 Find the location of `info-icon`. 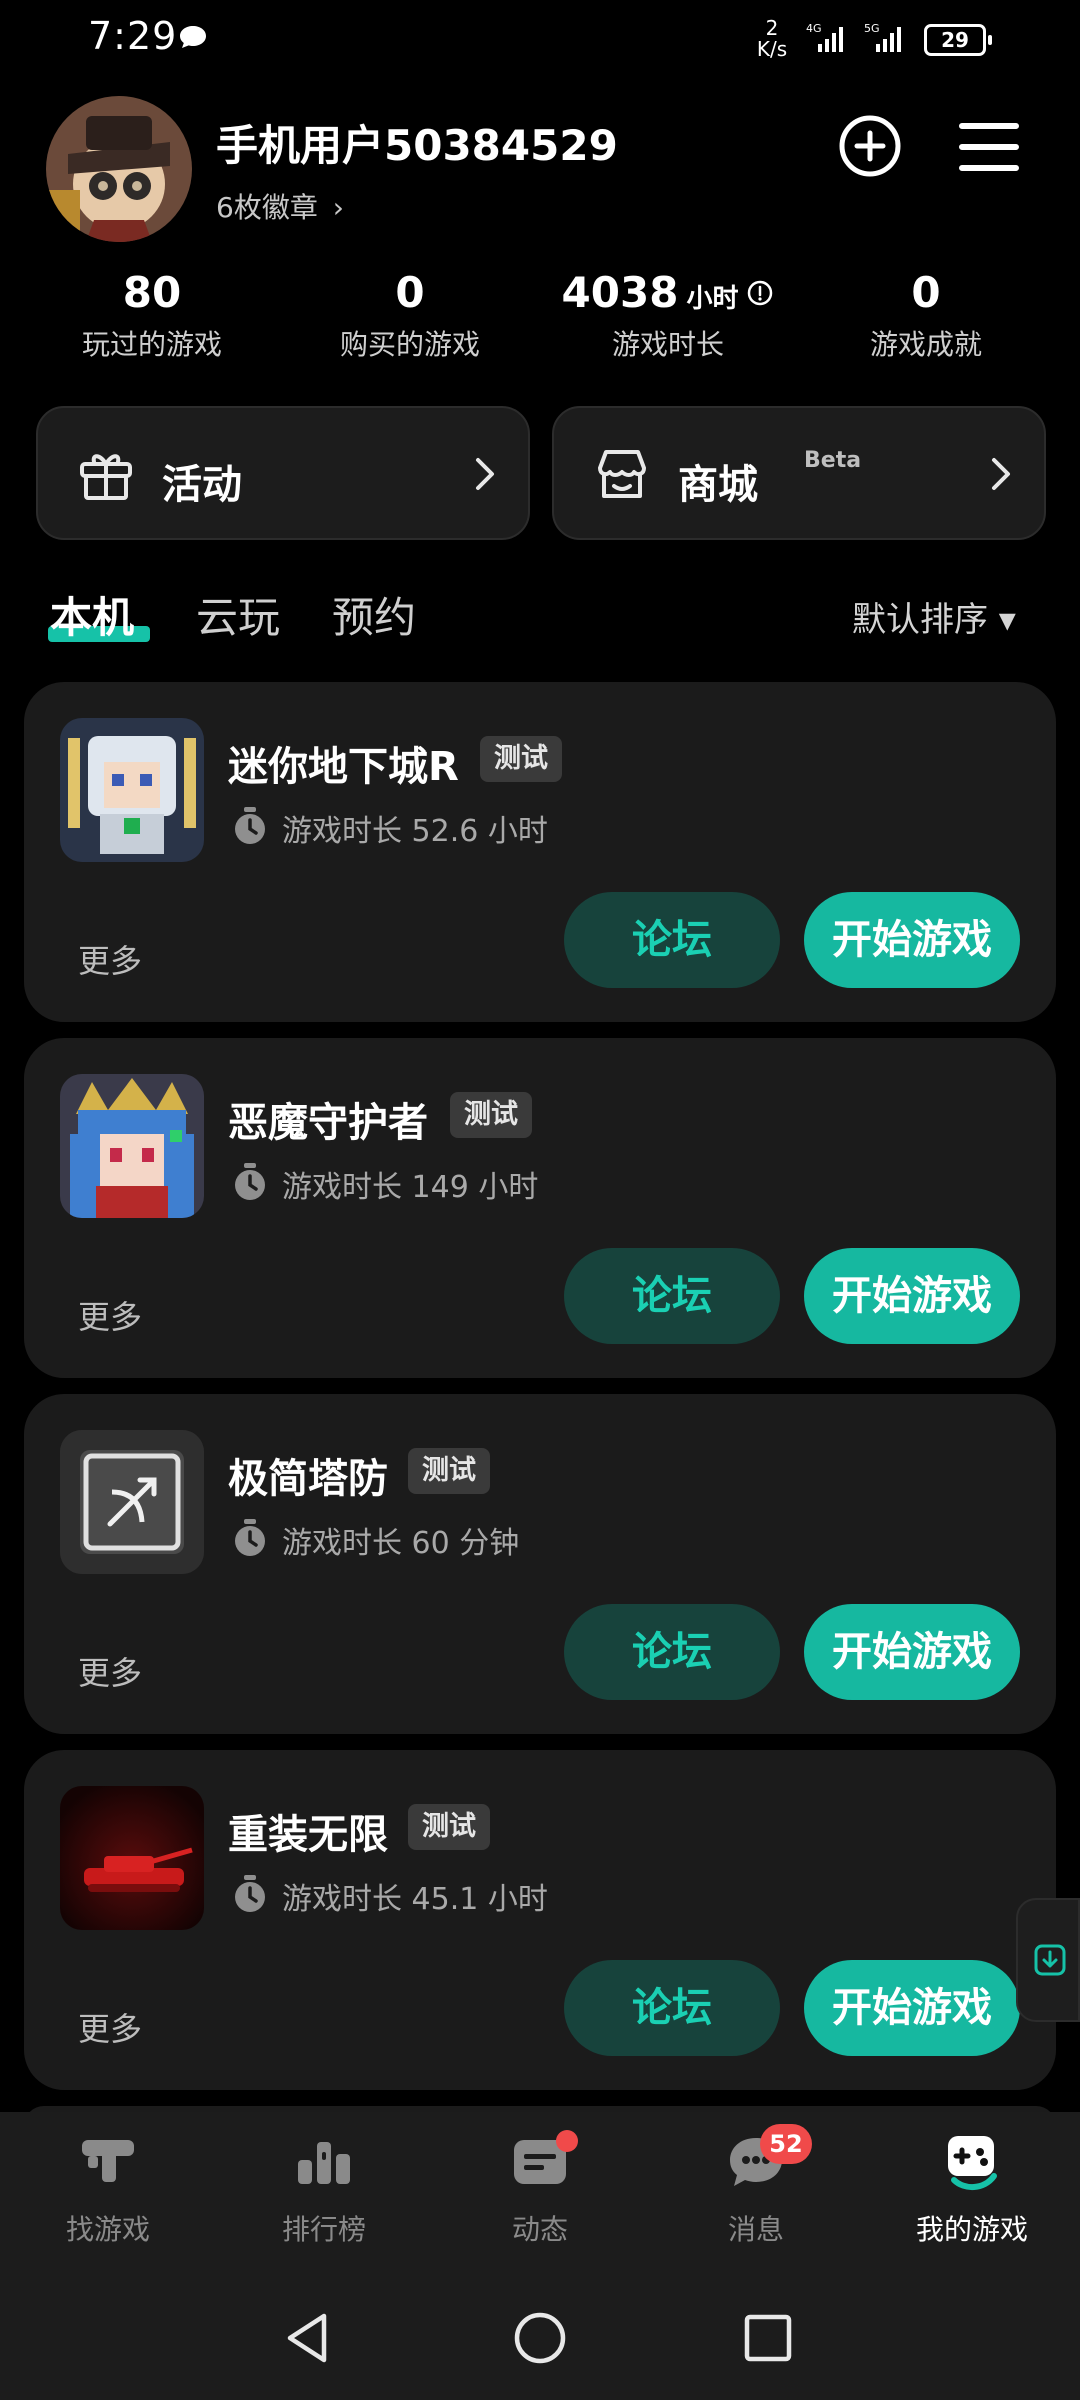

info-icon is located at coordinates (760, 293).